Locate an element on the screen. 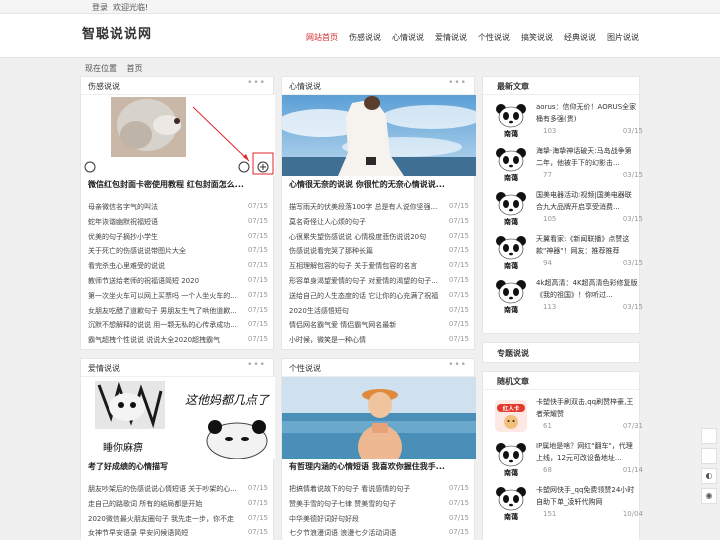  list-item-title: 互相理解包容的句子 关于爱情包容的名言 is located at coordinates (364, 266).